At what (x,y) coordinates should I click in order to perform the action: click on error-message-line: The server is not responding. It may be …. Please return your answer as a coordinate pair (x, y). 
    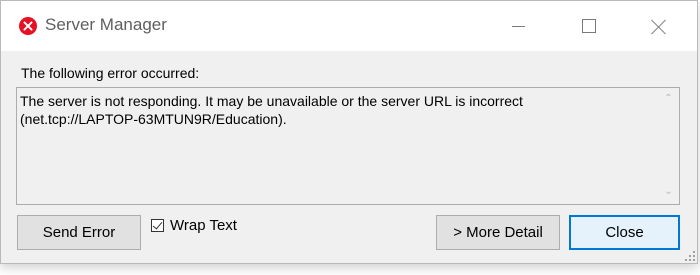
    Looking at the image, I should click on (271, 101).